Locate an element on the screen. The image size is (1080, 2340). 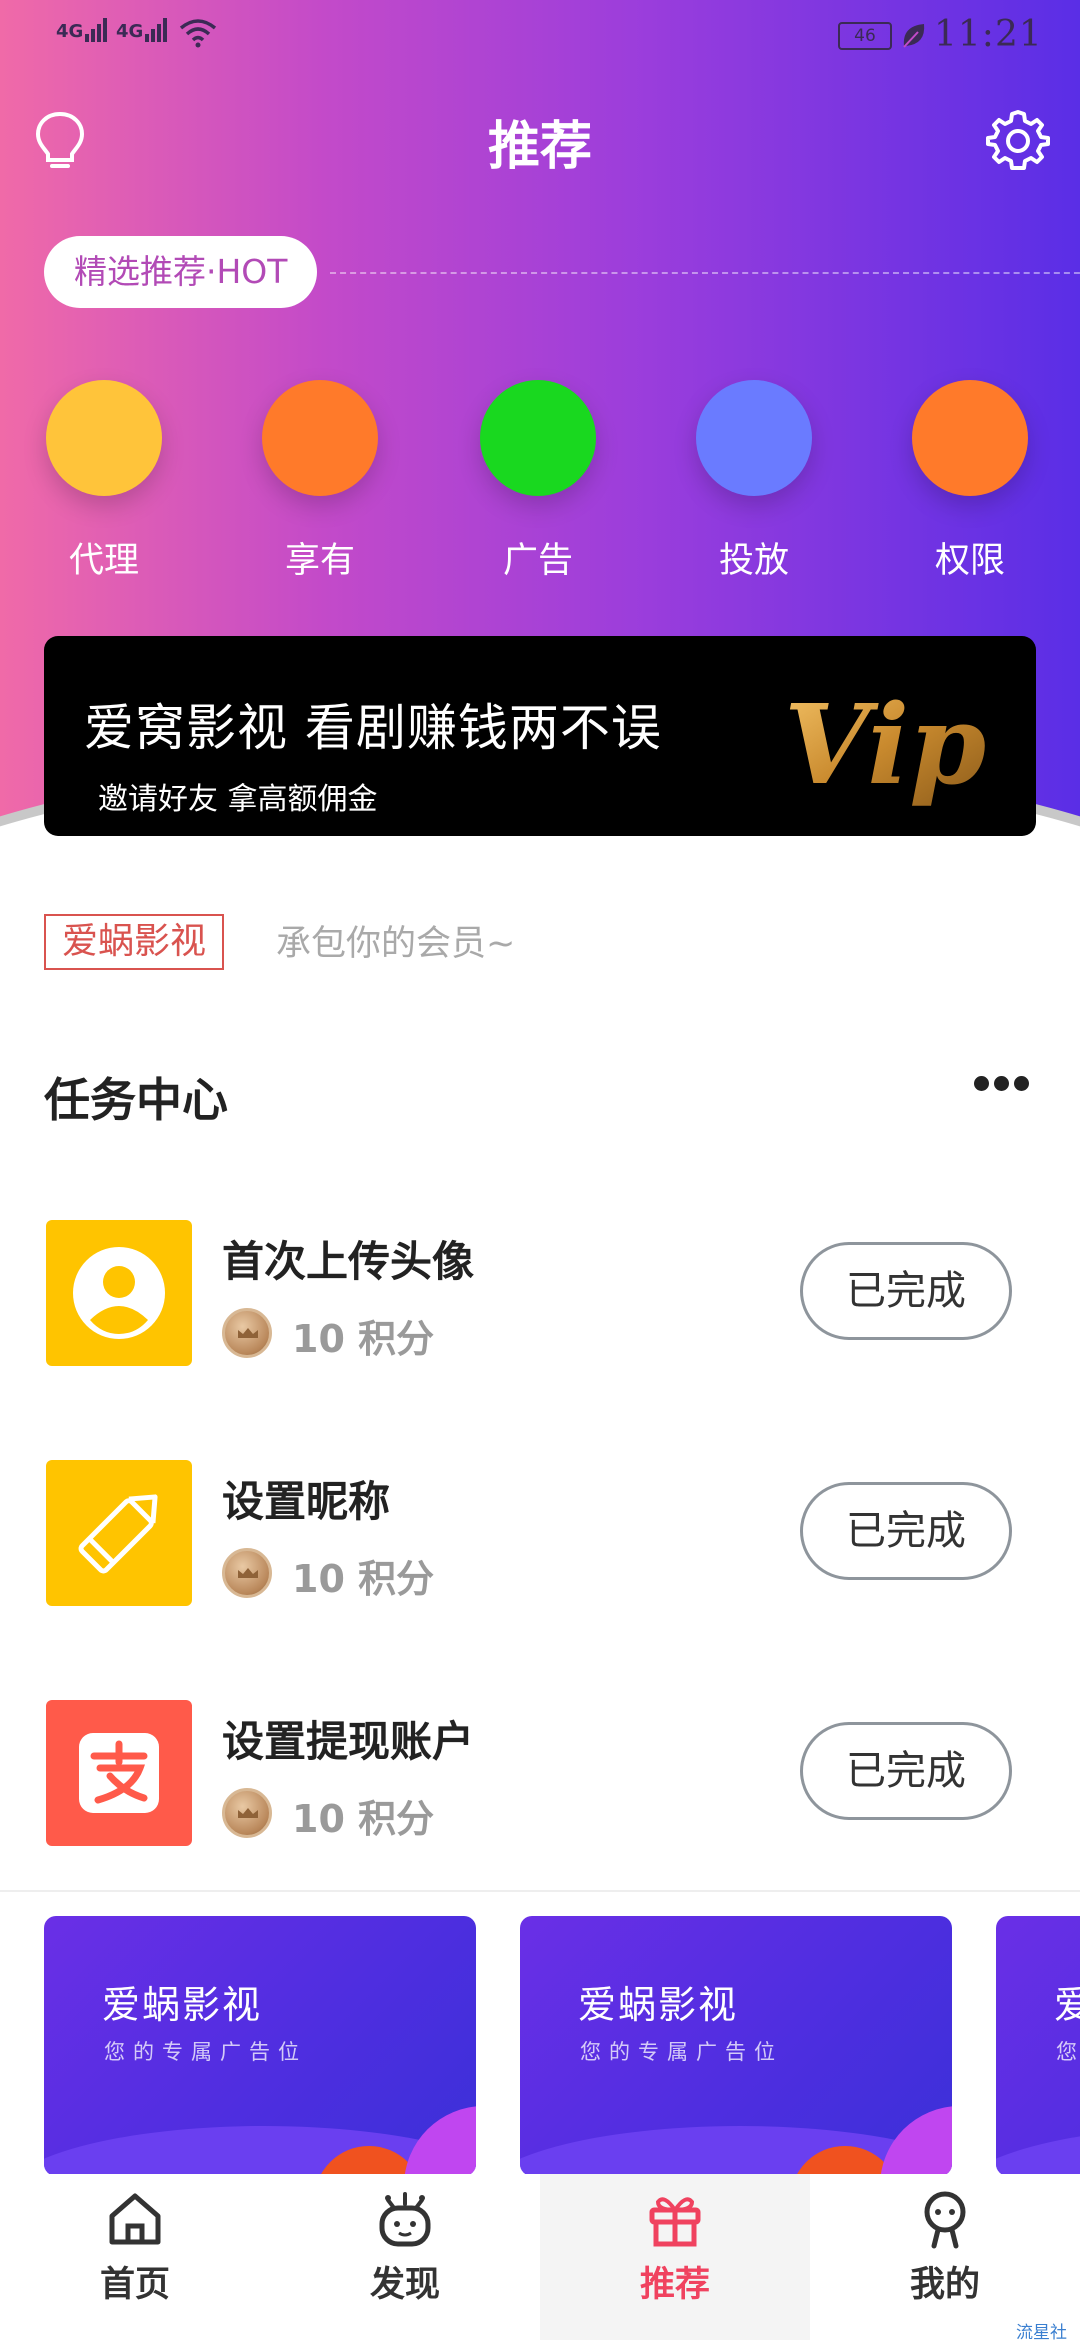
category-enjoy: 享有 is located at coordinates (320, 481).